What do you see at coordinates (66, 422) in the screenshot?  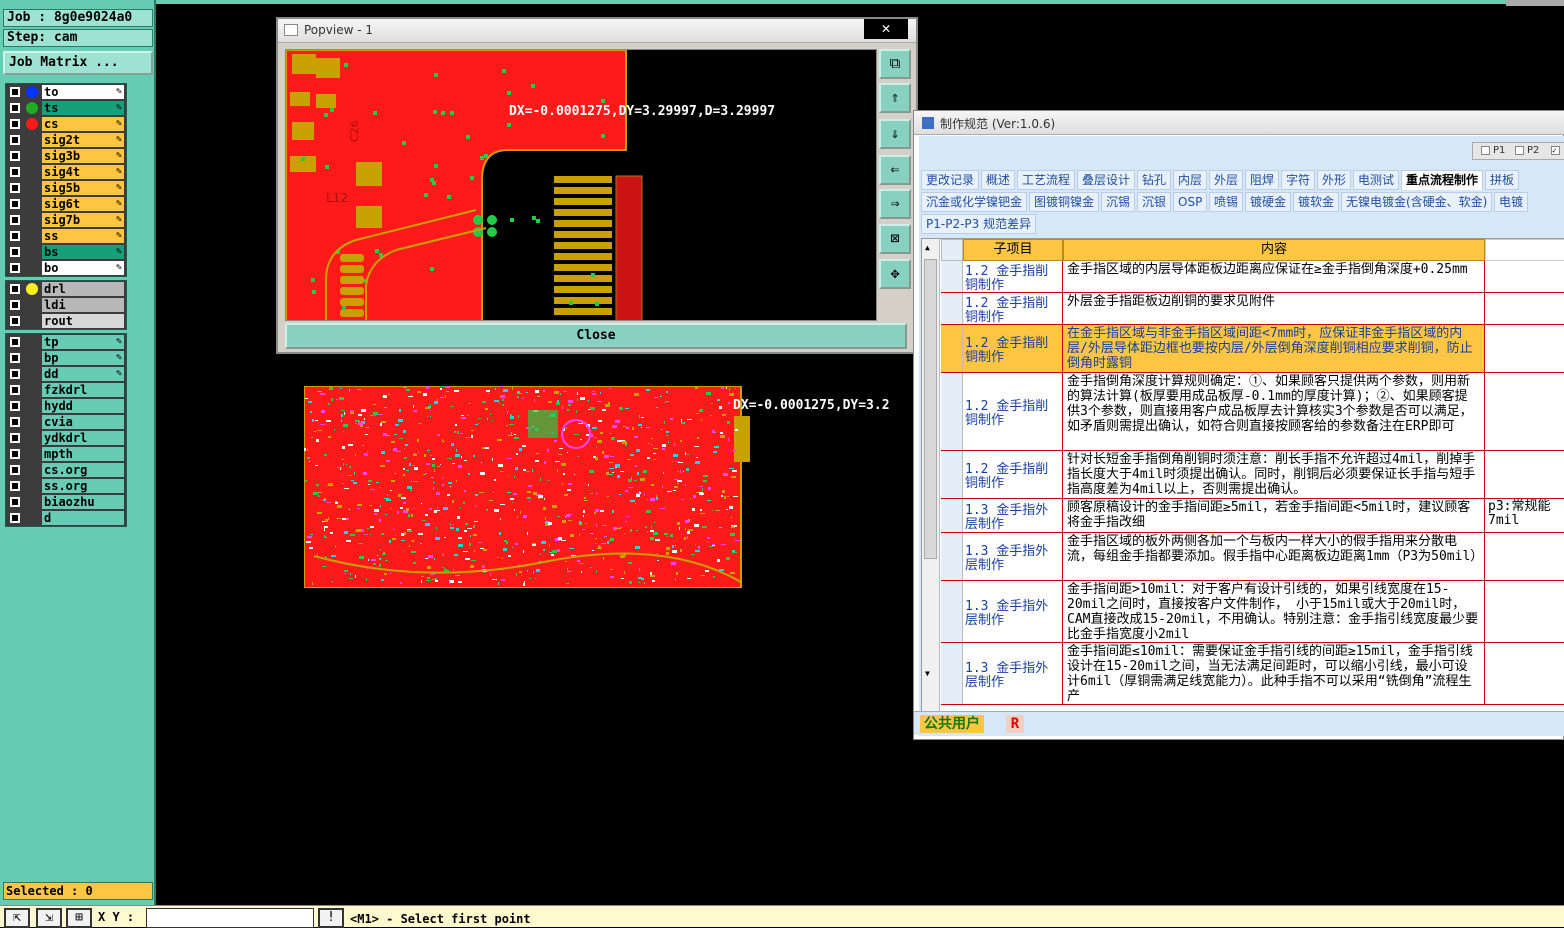 I see `layer-row-cvia: cvia` at bounding box center [66, 422].